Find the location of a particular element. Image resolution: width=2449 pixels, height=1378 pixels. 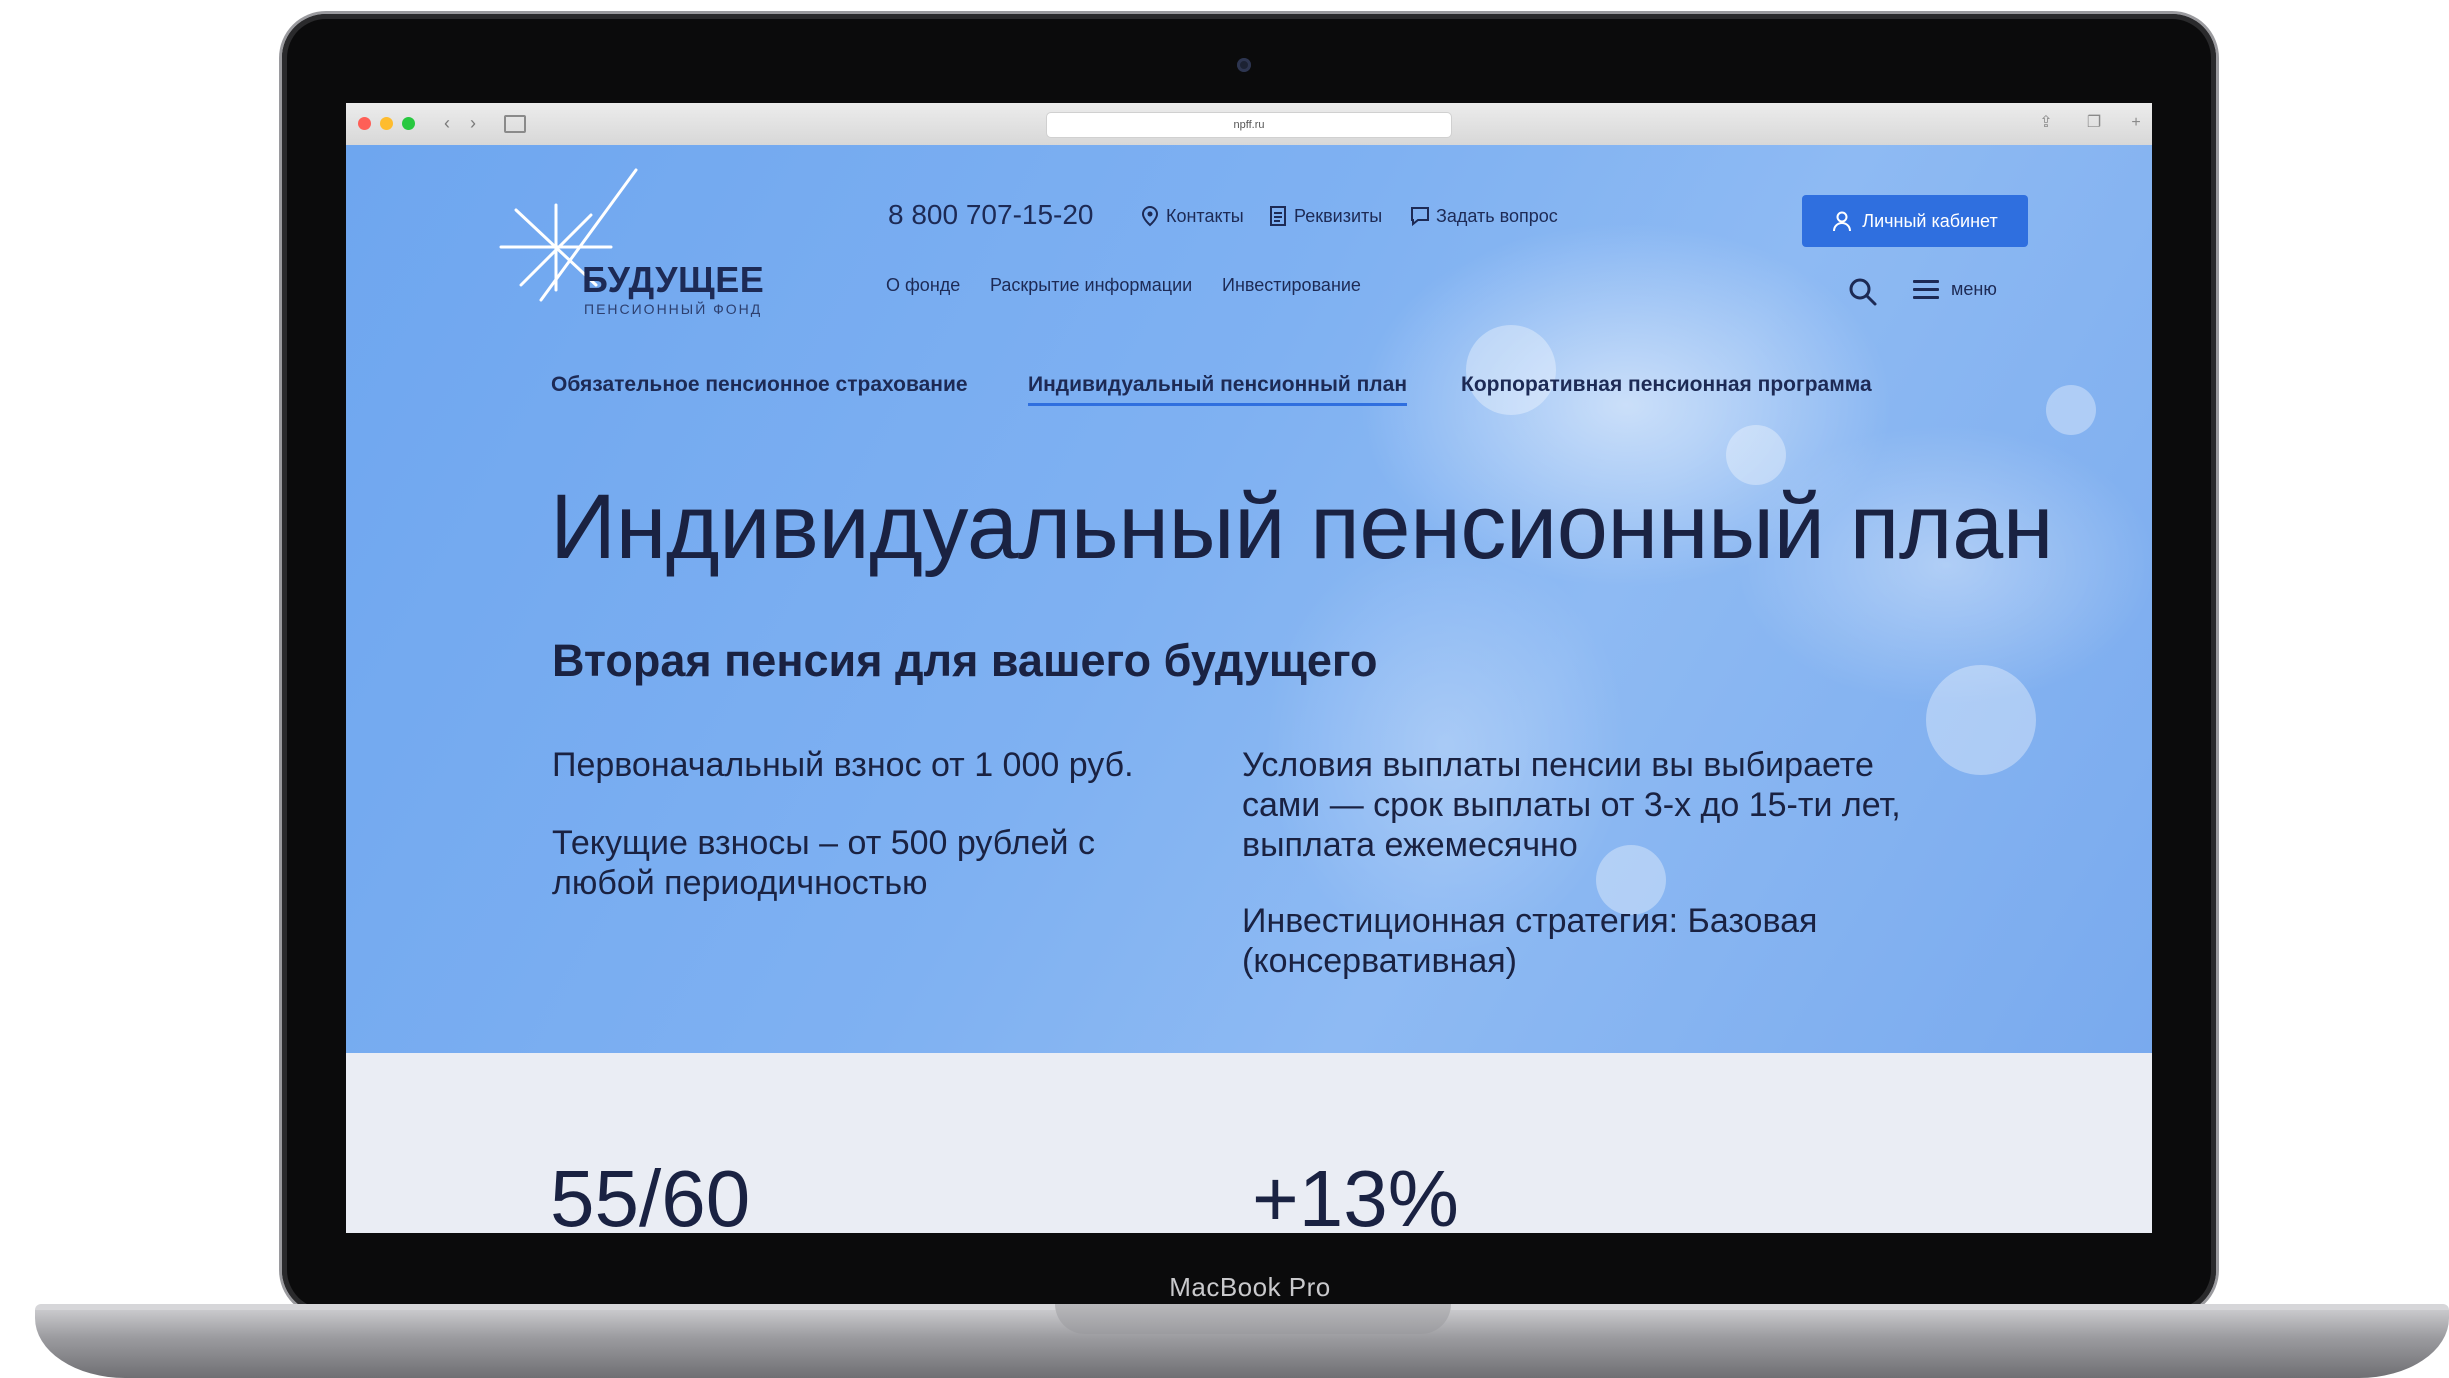

document-icon is located at coordinates (1278, 216).